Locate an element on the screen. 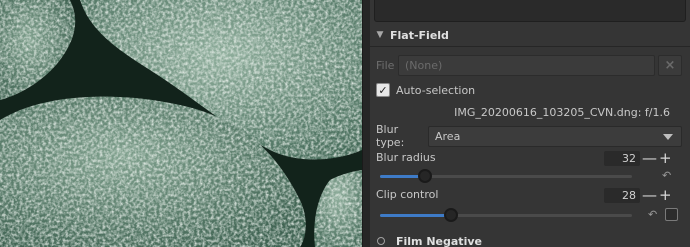 This screenshot has height=247, width=690. clear-file-button: × is located at coordinates (670, 65).